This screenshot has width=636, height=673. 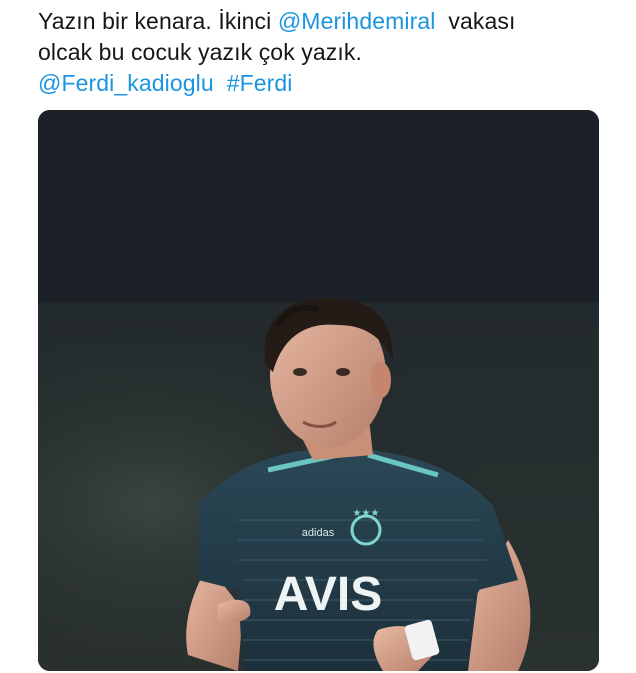 What do you see at coordinates (328, 83) in the screenshot?
I see `tweet-line-3: @Ferdi_kadioglu #Ferdi` at bounding box center [328, 83].